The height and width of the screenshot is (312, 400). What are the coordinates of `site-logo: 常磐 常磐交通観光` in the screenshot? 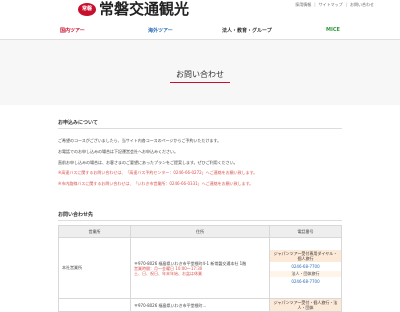 It's located at (133, 9).